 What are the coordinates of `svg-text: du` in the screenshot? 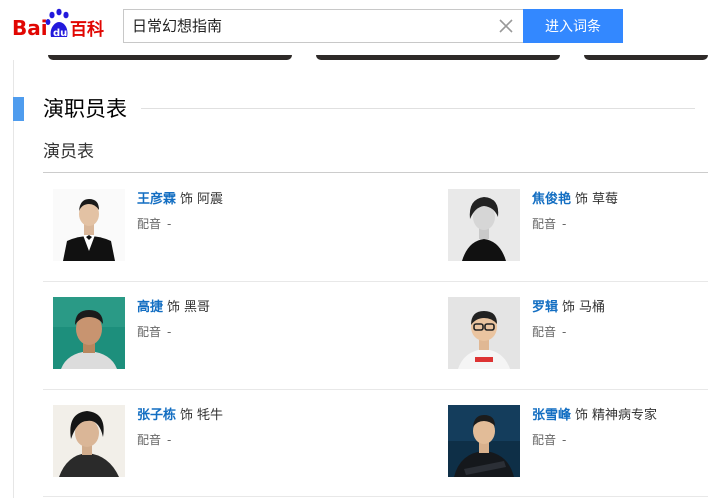 It's located at (60, 33).